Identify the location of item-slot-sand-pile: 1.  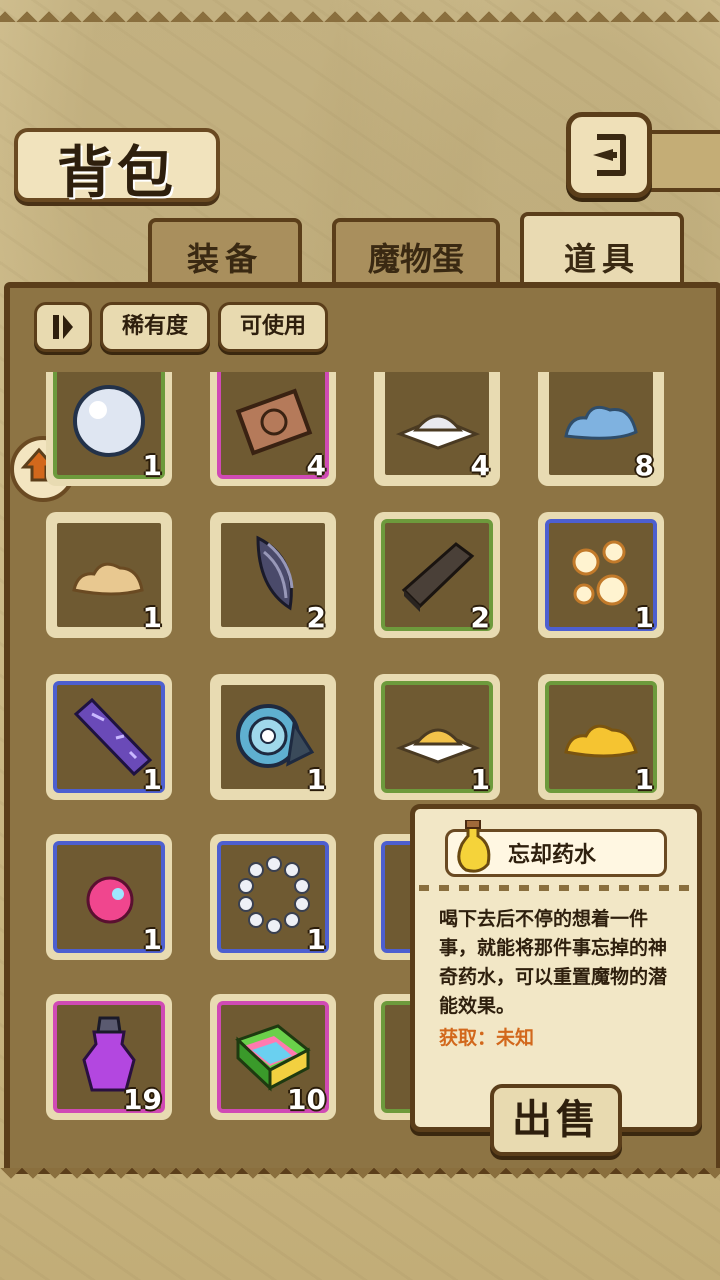
(109, 575).